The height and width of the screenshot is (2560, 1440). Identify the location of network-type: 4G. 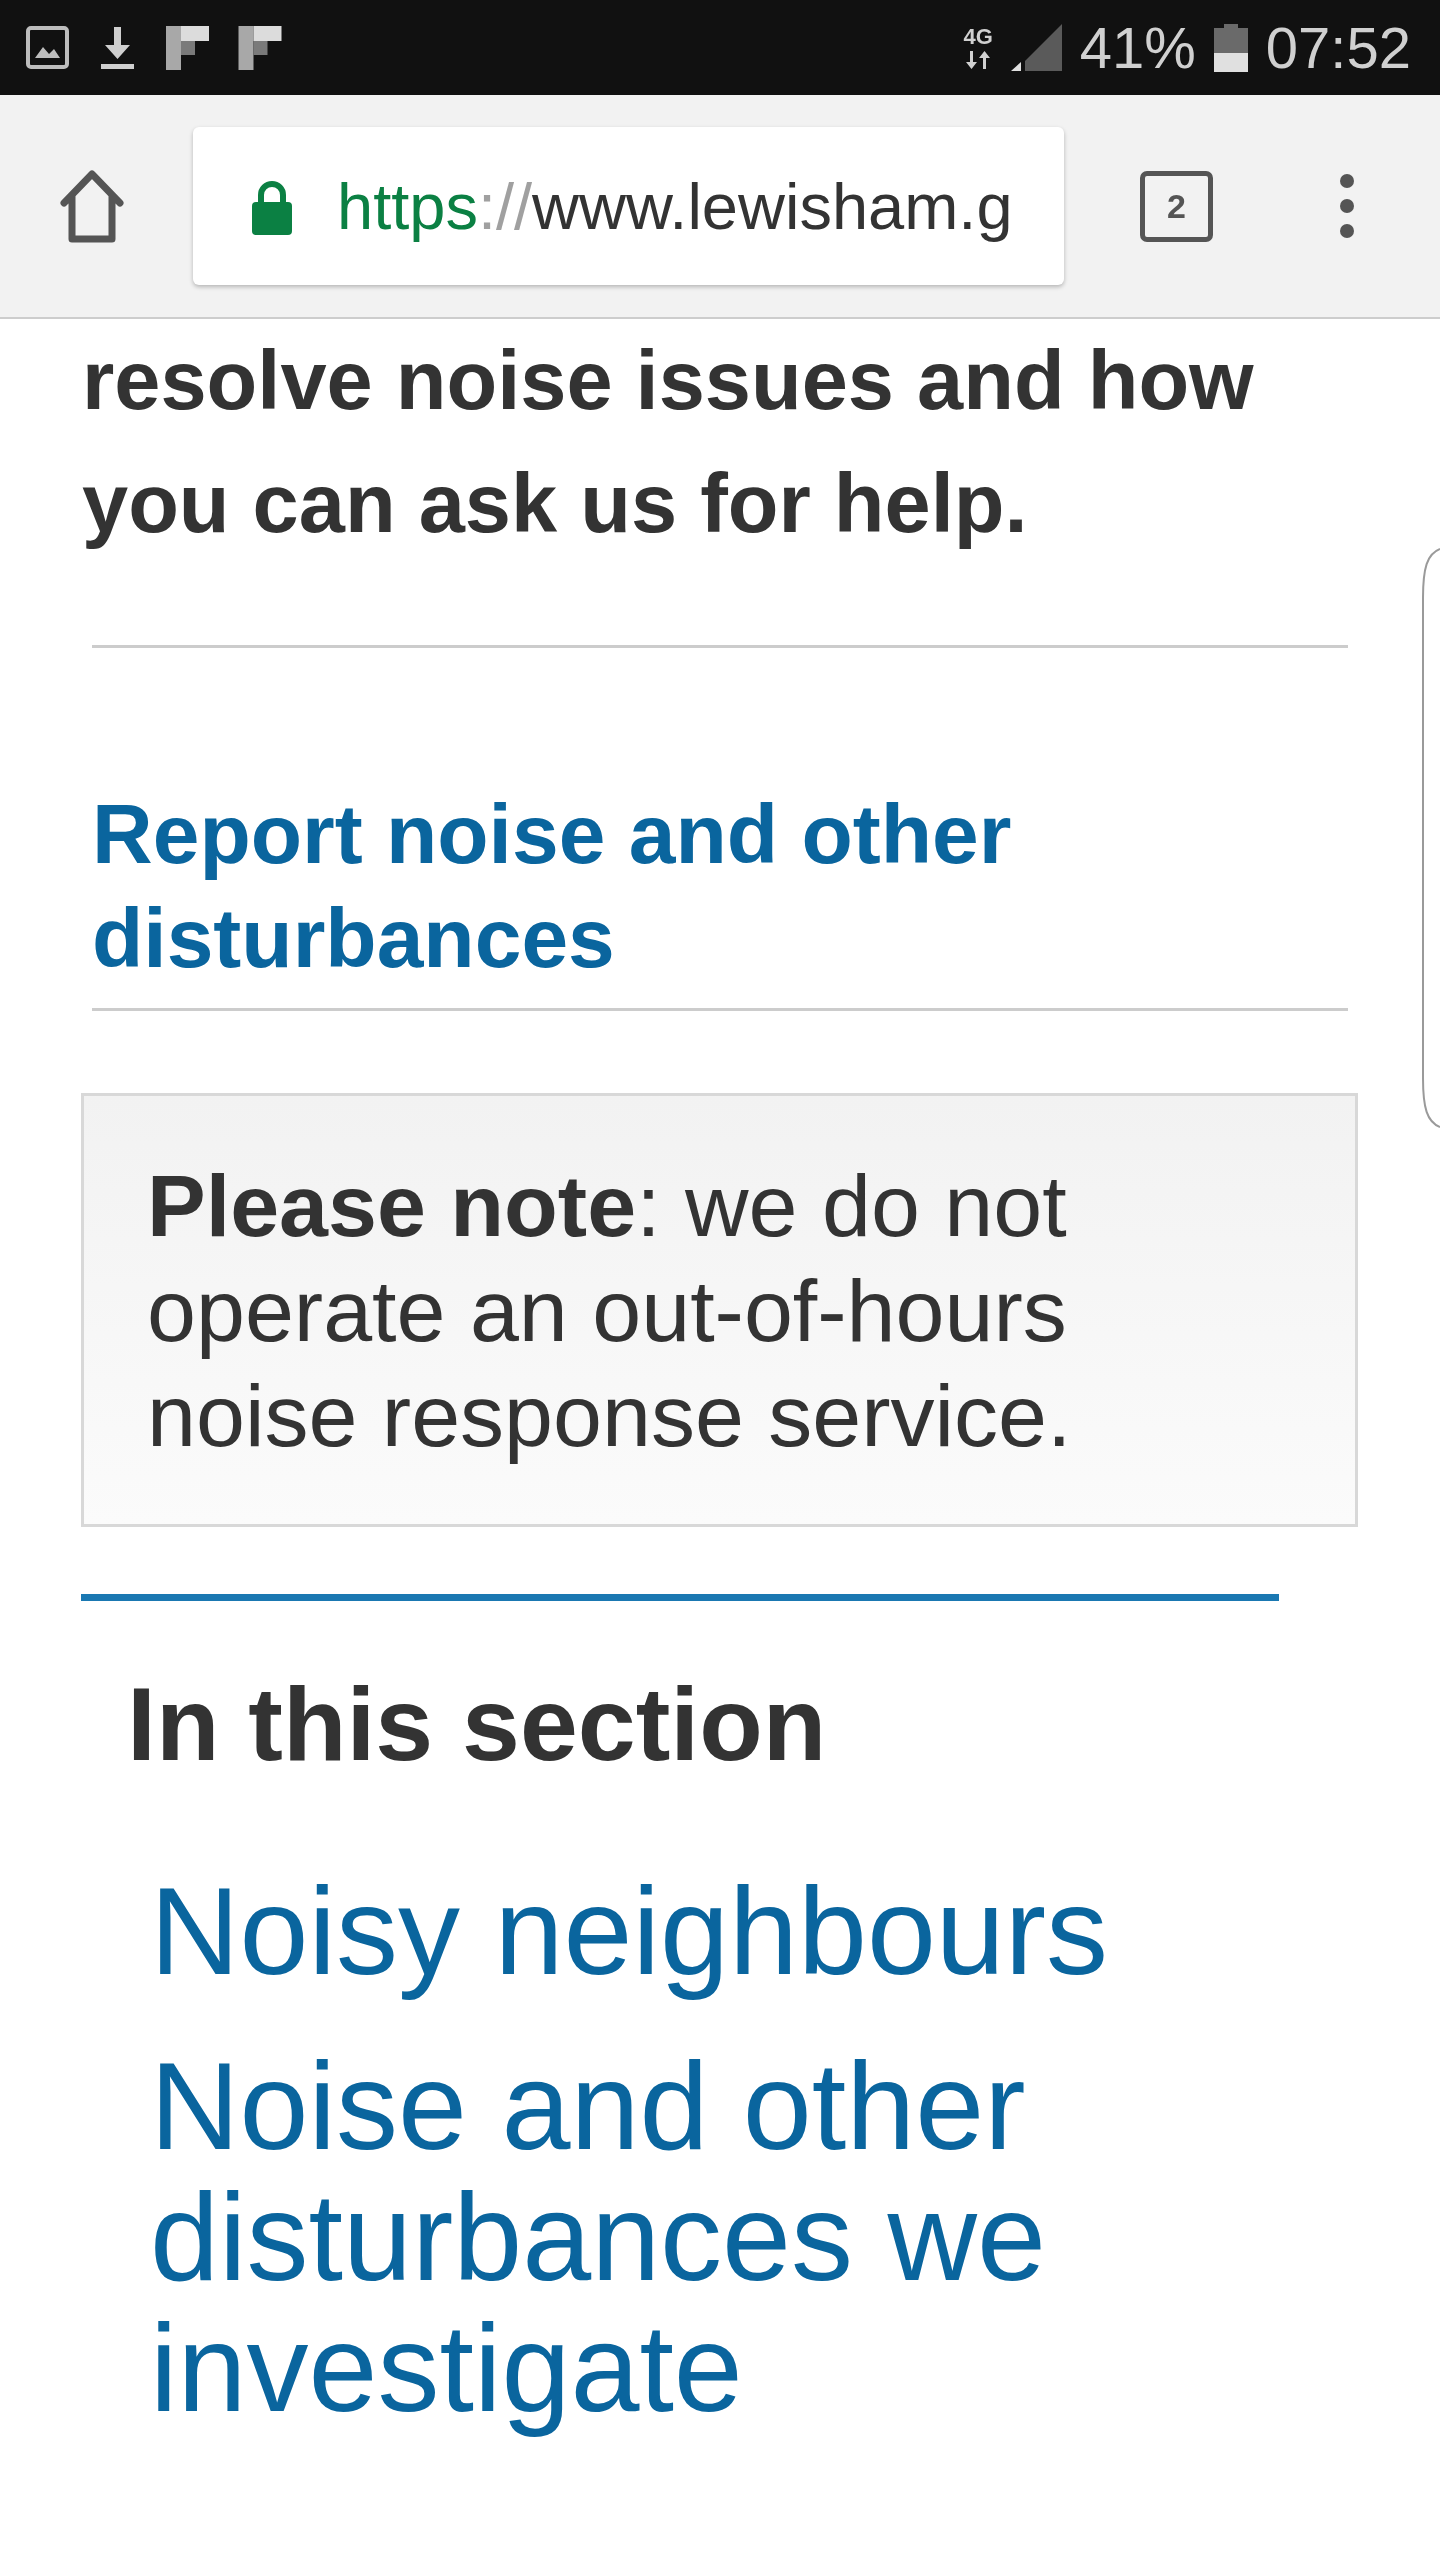
(978, 37).